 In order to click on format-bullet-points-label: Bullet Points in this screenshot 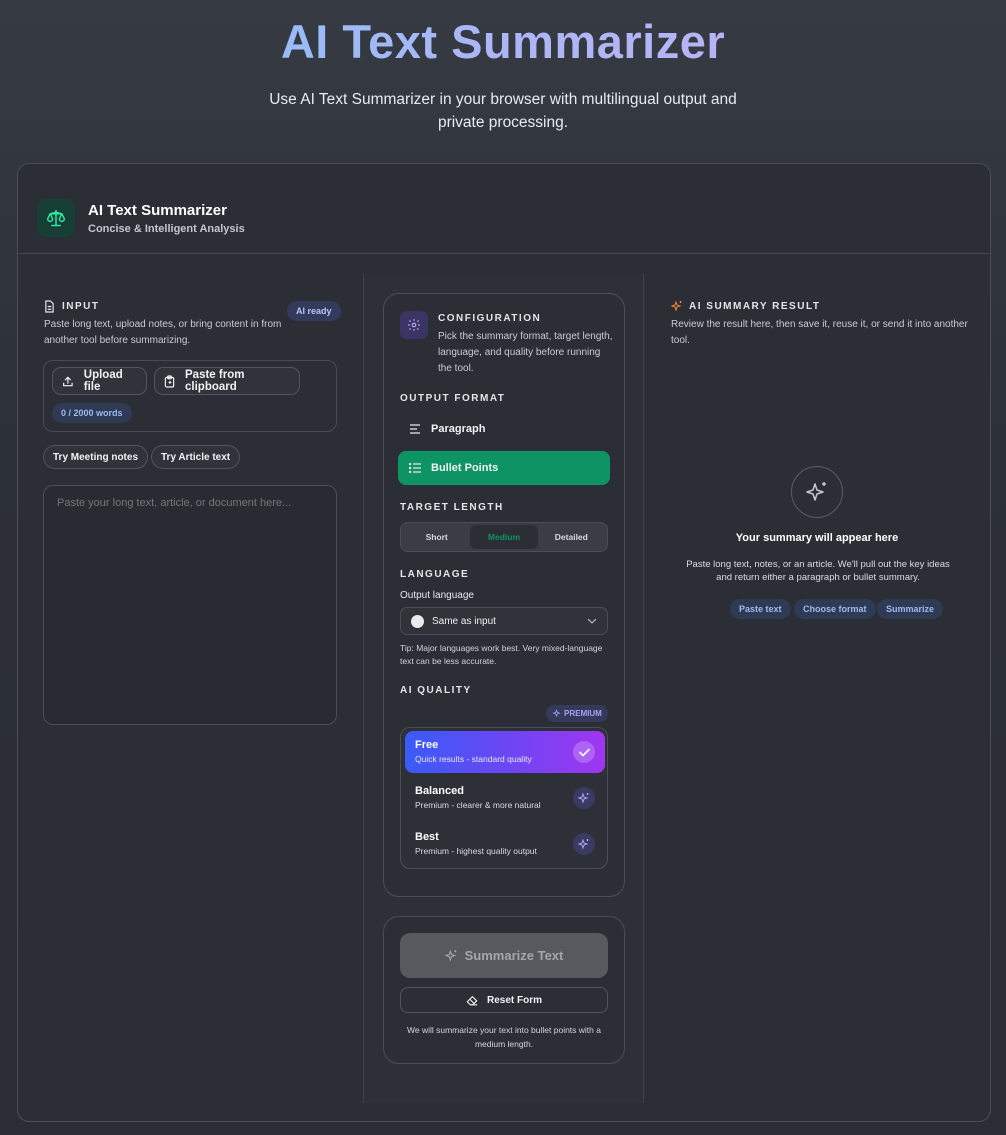, I will do `click(465, 468)`.